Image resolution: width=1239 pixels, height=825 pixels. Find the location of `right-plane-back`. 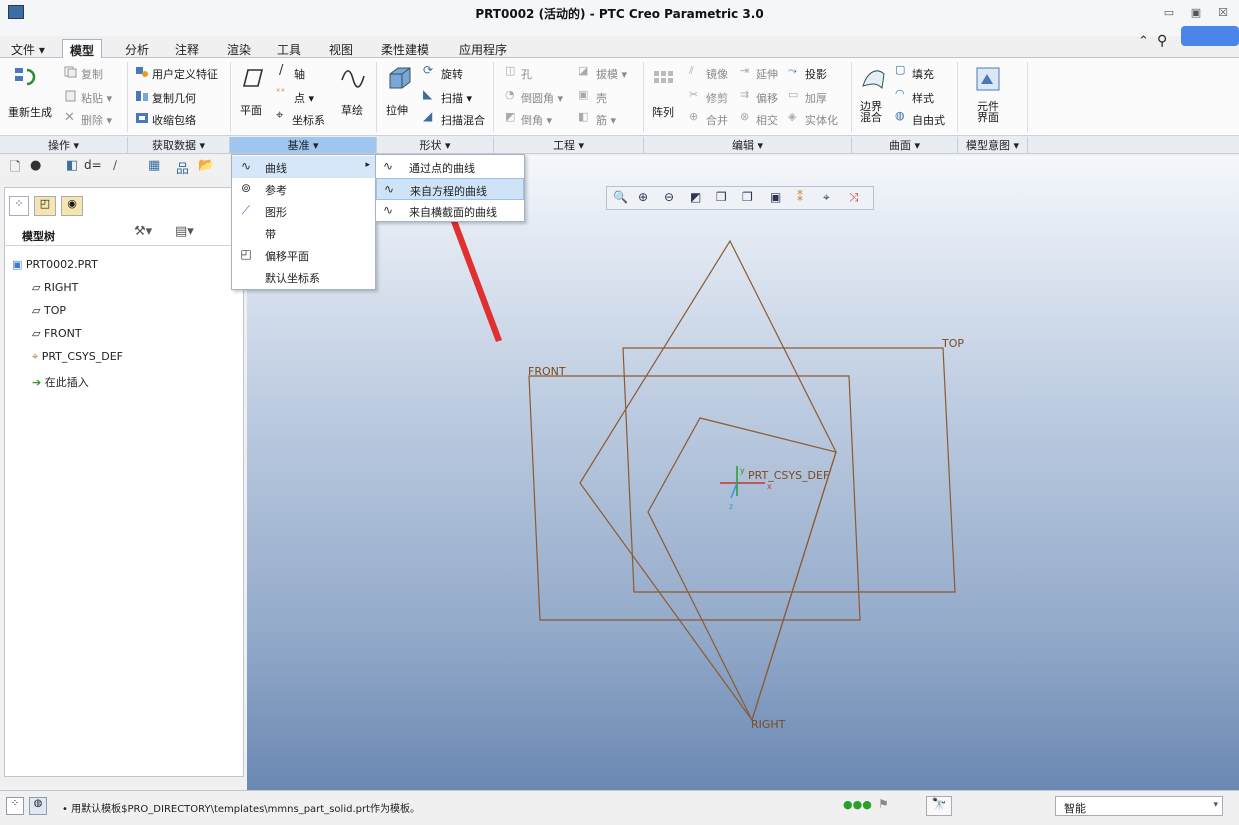

right-plane-back is located at coordinates (742, 569).